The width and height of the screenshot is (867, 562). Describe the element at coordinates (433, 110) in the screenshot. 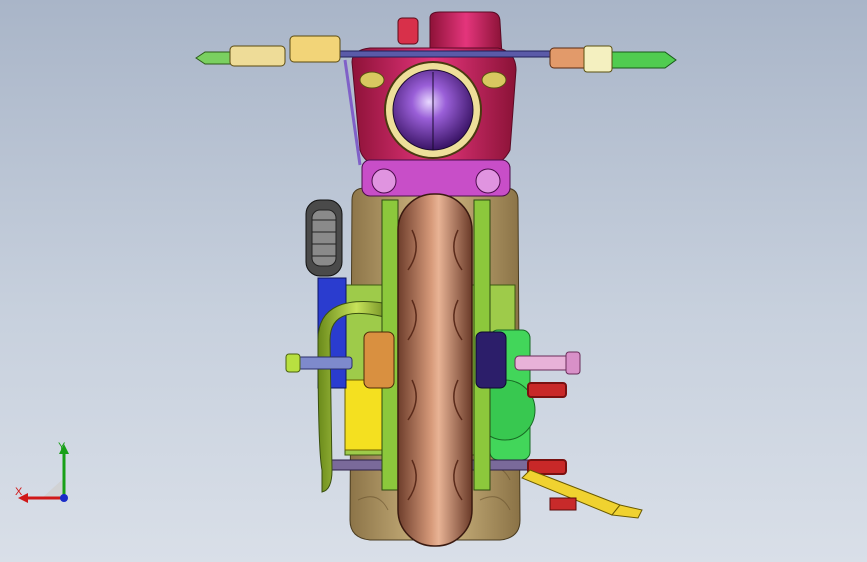

I see `headlight` at that location.